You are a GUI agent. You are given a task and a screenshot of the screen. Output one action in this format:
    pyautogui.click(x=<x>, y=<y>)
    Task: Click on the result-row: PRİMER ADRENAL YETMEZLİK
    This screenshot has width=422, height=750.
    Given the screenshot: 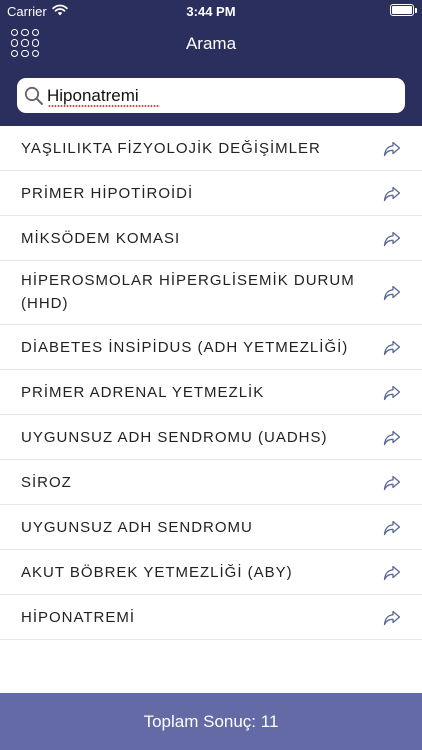 What is the action you would take?
    pyautogui.click(x=211, y=392)
    